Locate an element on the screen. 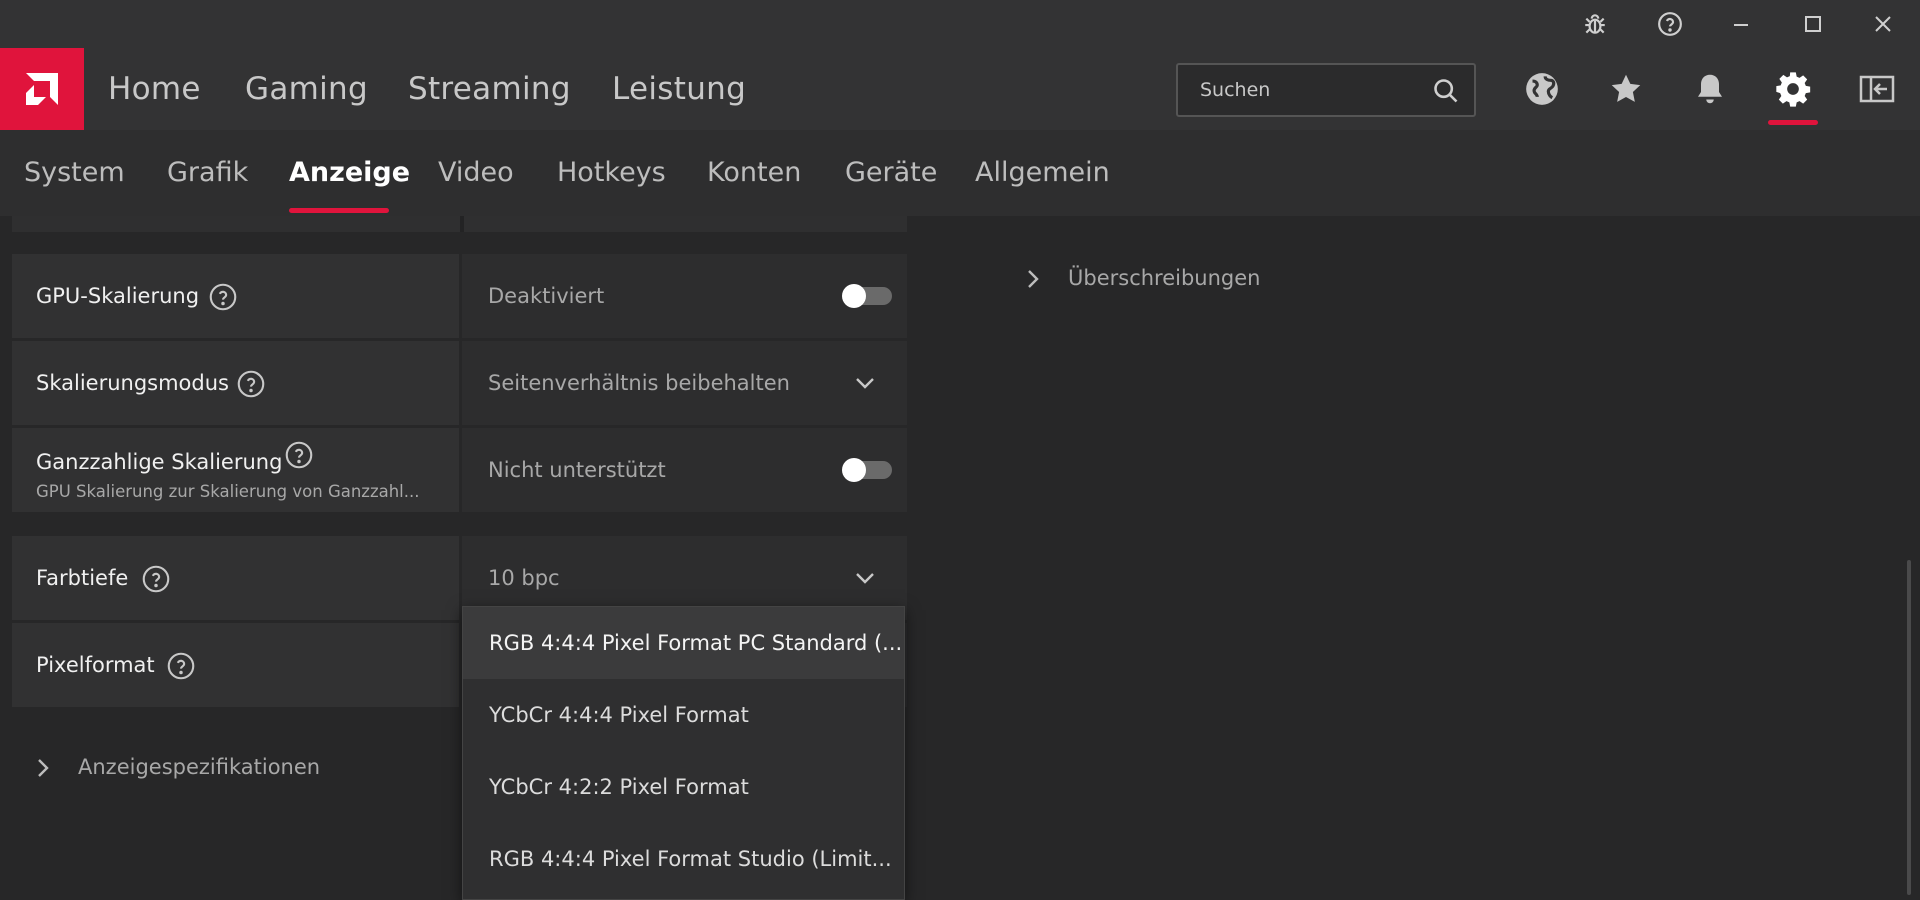 This screenshot has width=1920, height=900. globe-icon is located at coordinates (1542, 89).